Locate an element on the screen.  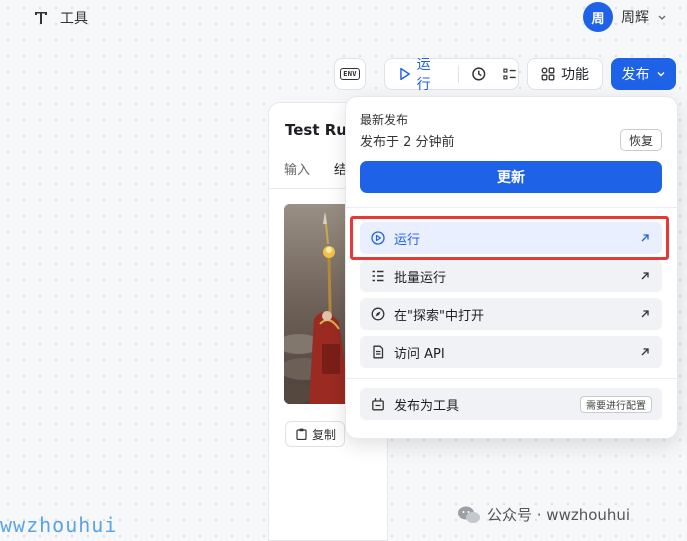
publish-button: 发布 is located at coordinates (643, 74).